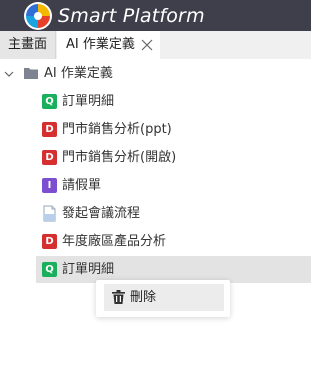 This screenshot has height=388, width=320. Describe the element at coordinates (9, 74) in the screenshot. I see `chevron-down-icon` at that location.